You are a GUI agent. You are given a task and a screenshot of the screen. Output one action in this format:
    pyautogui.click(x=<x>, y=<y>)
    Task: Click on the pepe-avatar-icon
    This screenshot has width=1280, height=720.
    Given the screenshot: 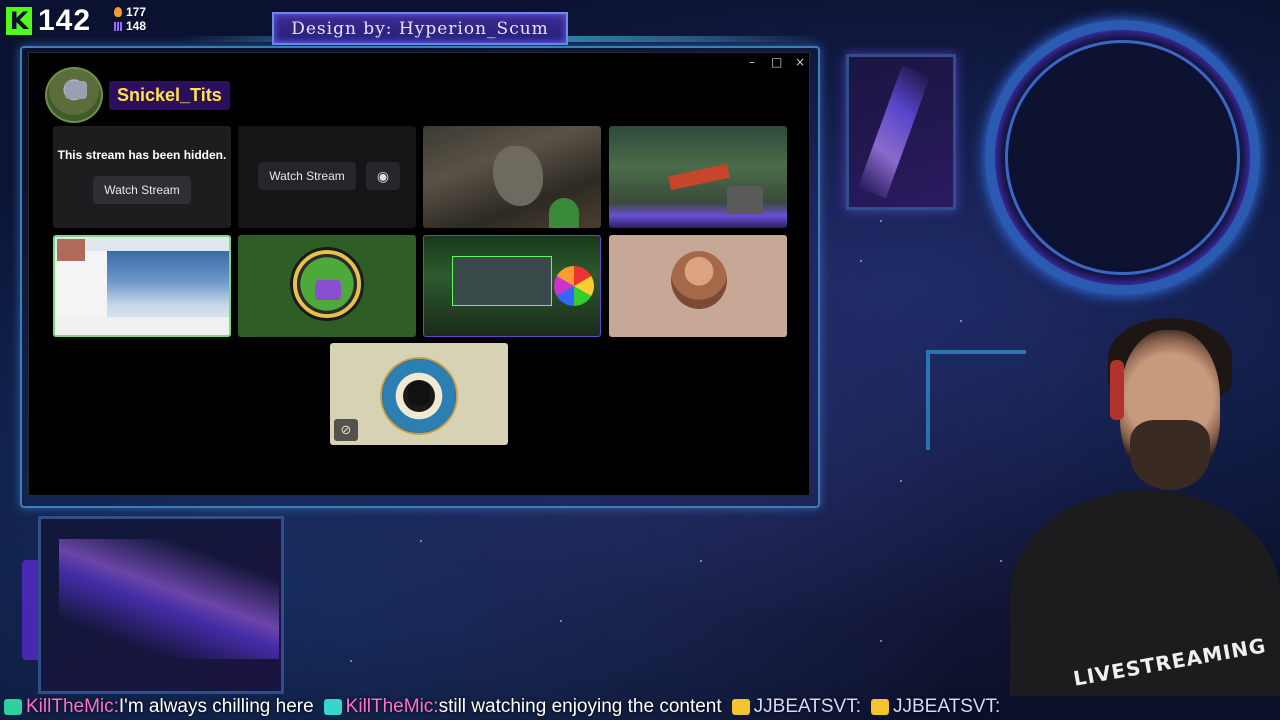 What is the action you would take?
    pyautogui.click(x=327, y=284)
    